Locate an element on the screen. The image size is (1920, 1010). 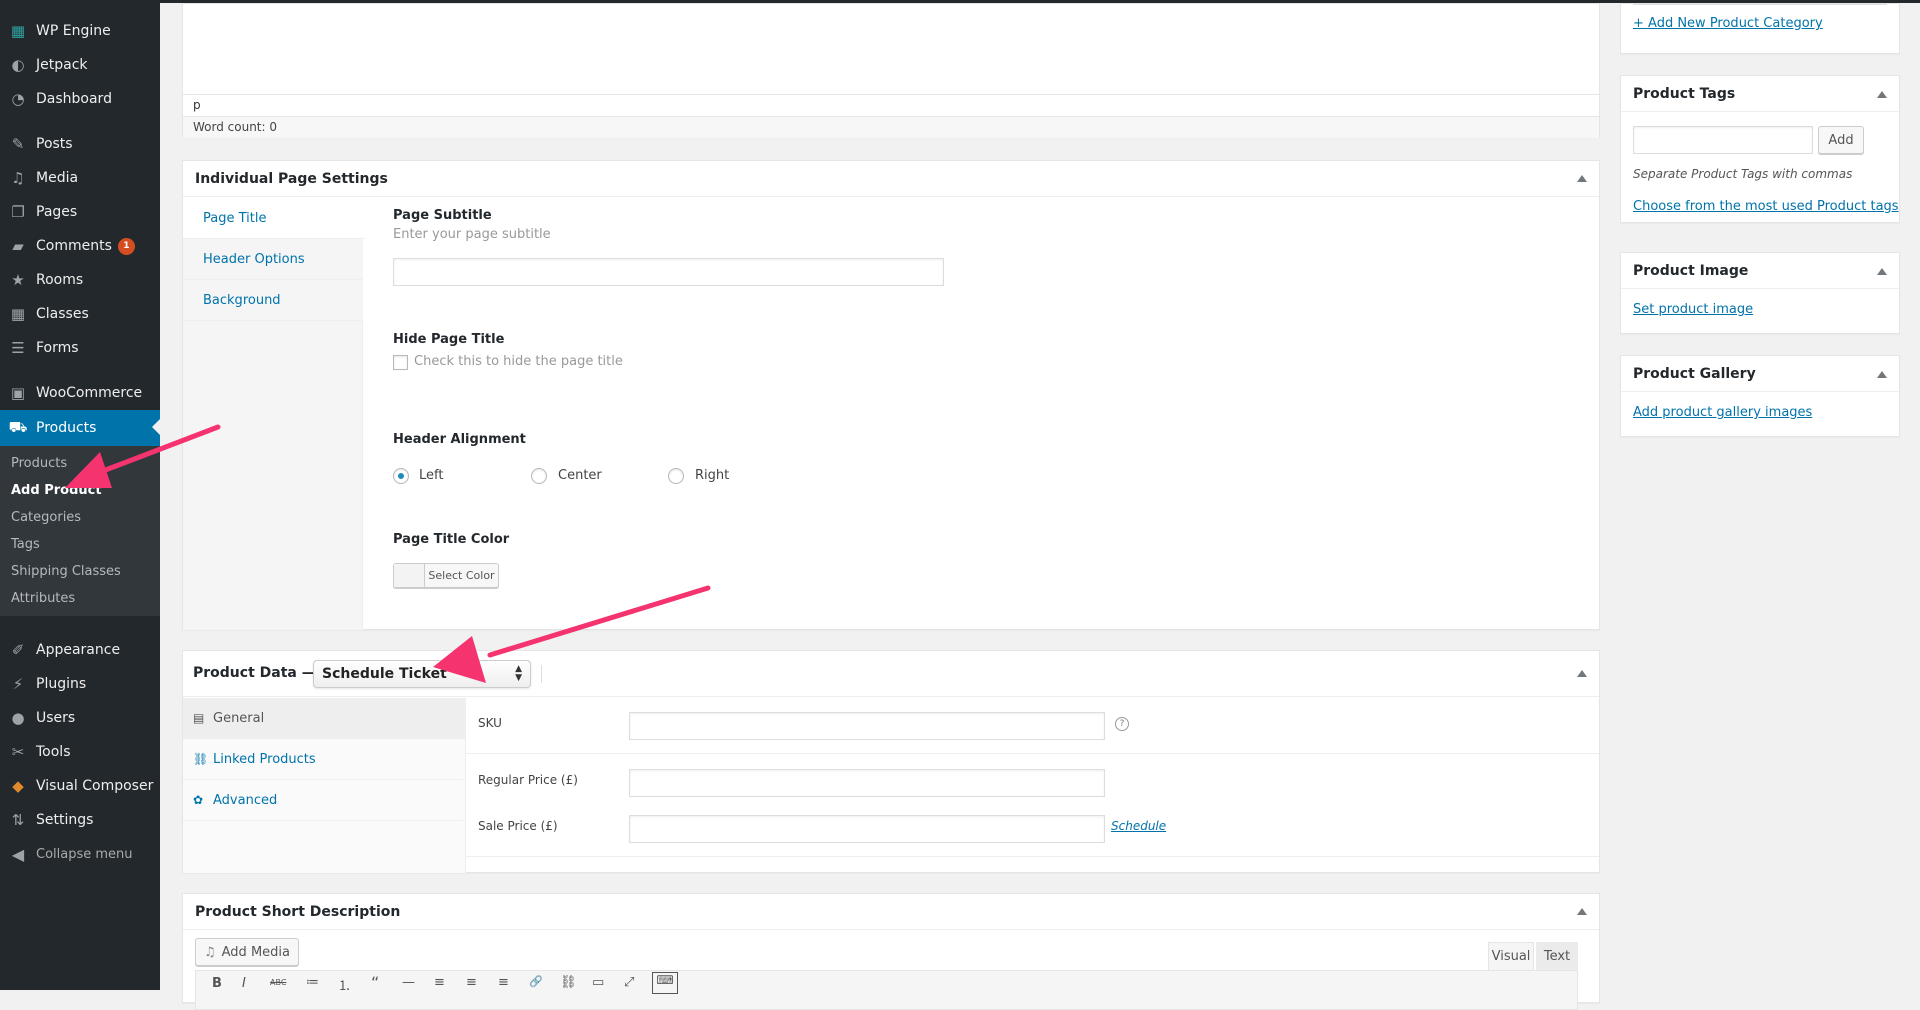
menu-woocommerce: ▣ WooCommerce is located at coordinates (80, 393).